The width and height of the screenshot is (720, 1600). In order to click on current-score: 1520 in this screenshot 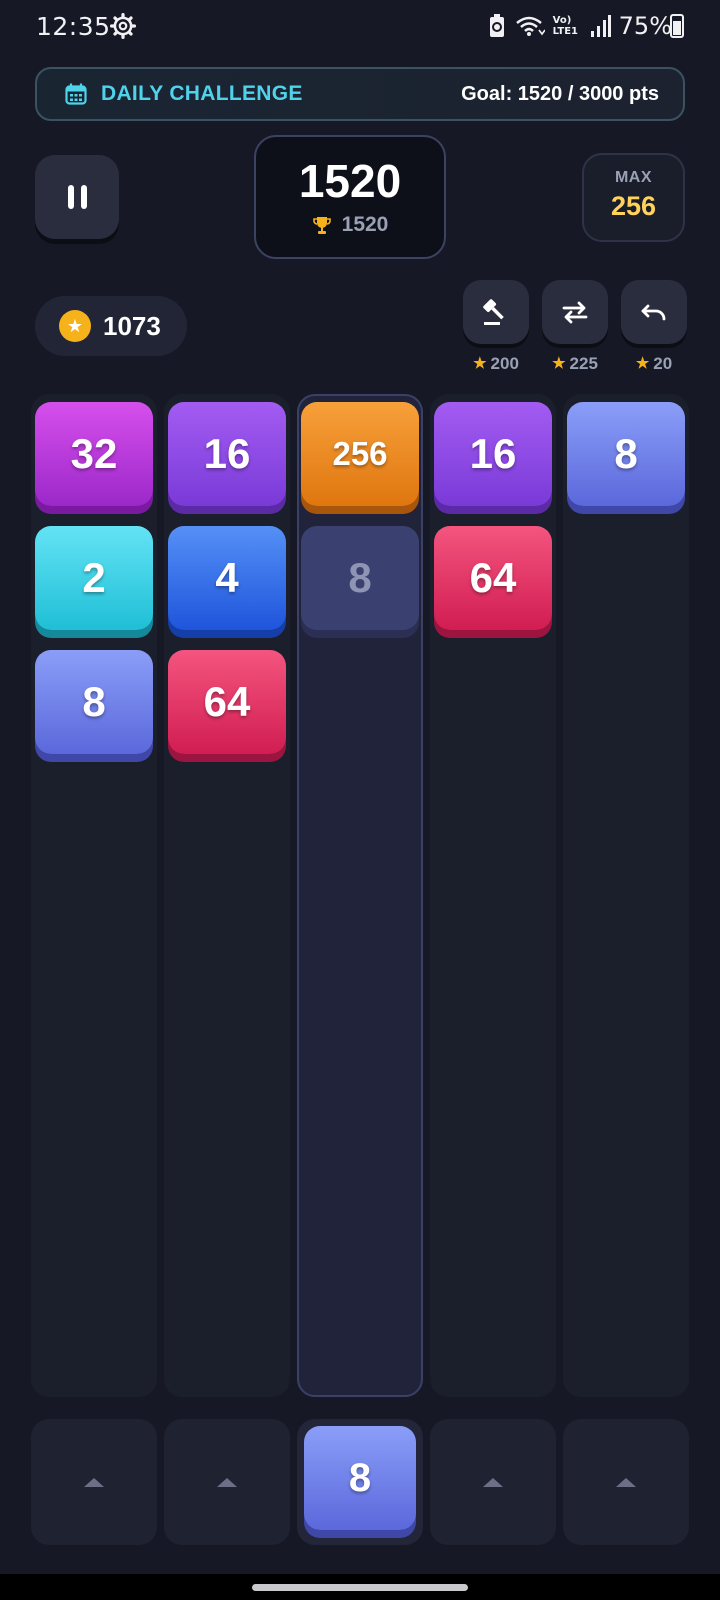, I will do `click(350, 181)`.